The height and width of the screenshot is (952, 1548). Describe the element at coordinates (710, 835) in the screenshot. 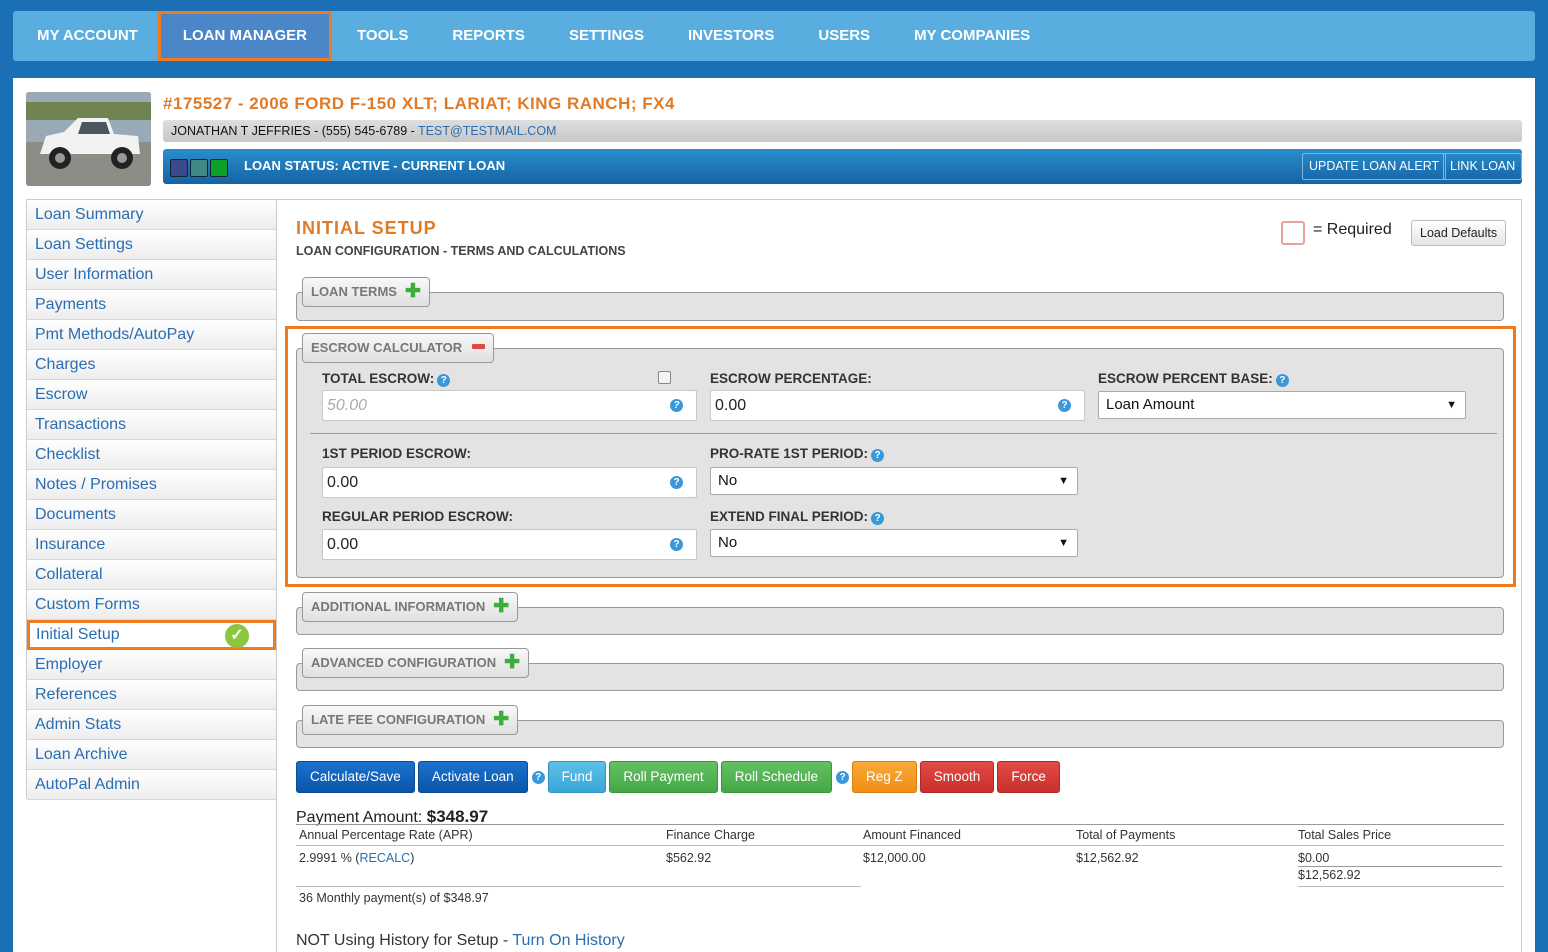

I see `header-finance-charge: Finance Charge` at that location.